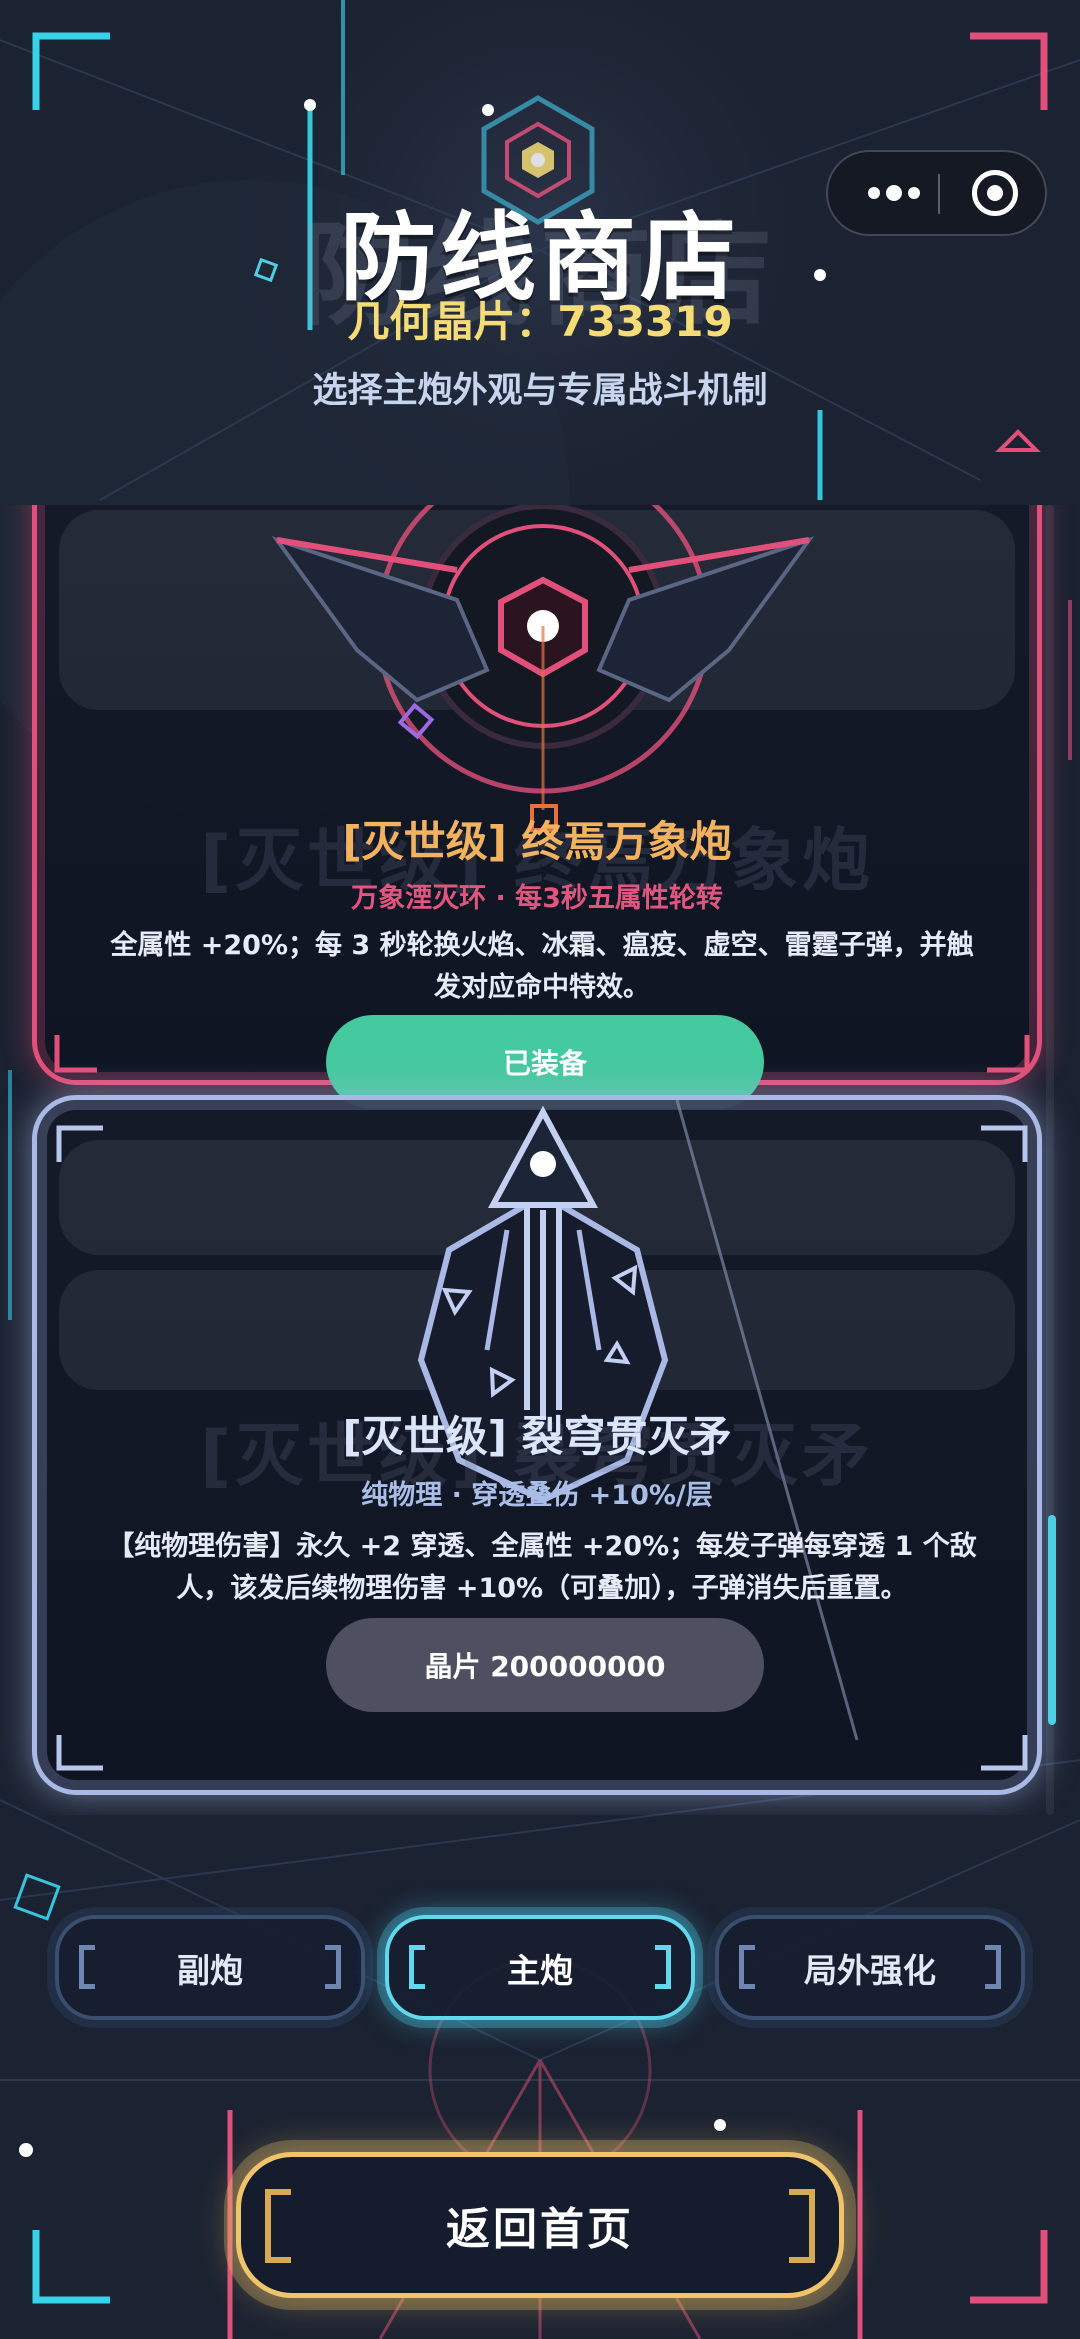  Describe the element at coordinates (540, 2229) in the screenshot. I see `return-home-label: 返回首页` at that location.